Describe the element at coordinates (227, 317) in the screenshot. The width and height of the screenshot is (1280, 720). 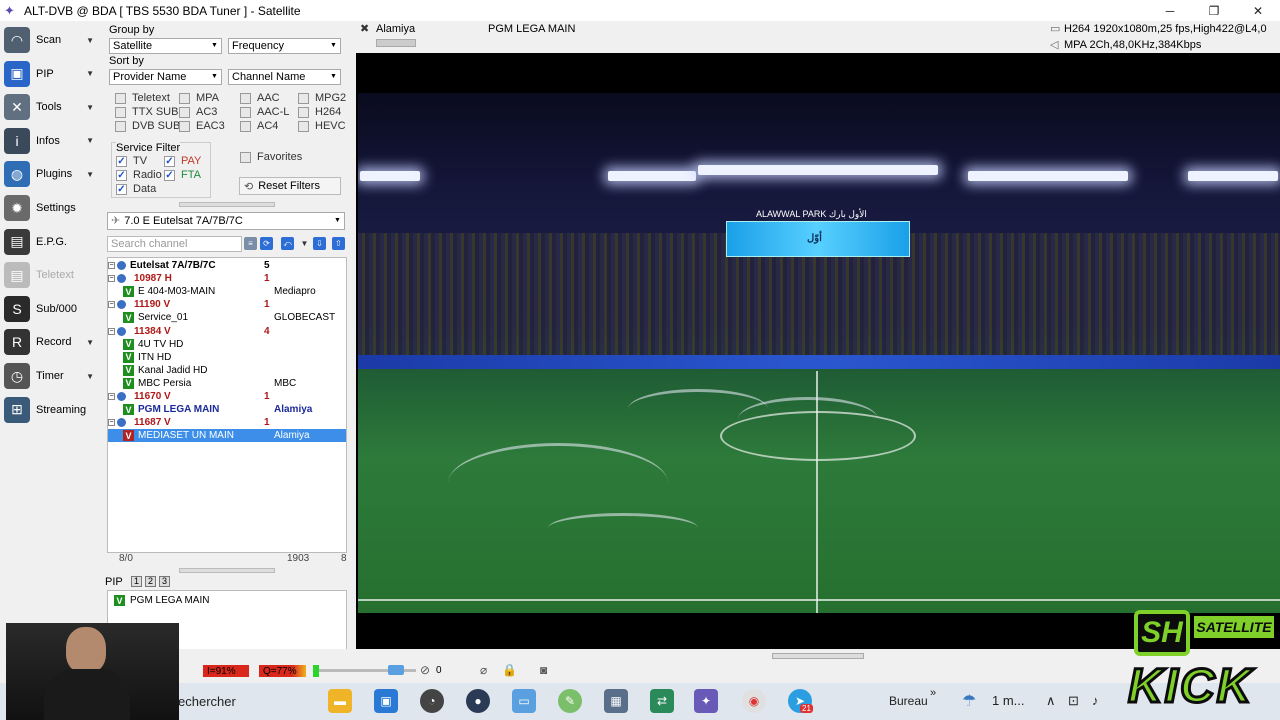
I see `channel-row: V Service_01 GLOBECAST` at that location.